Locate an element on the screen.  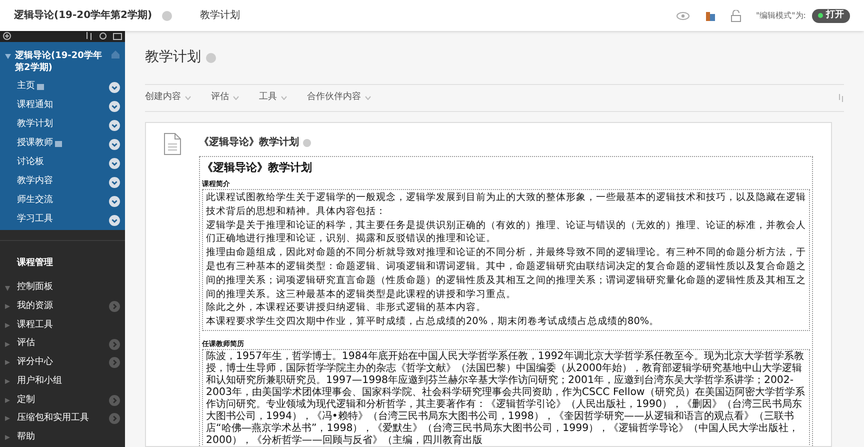
page-breadcrumb: 教学计划 is located at coordinates (220, 15).